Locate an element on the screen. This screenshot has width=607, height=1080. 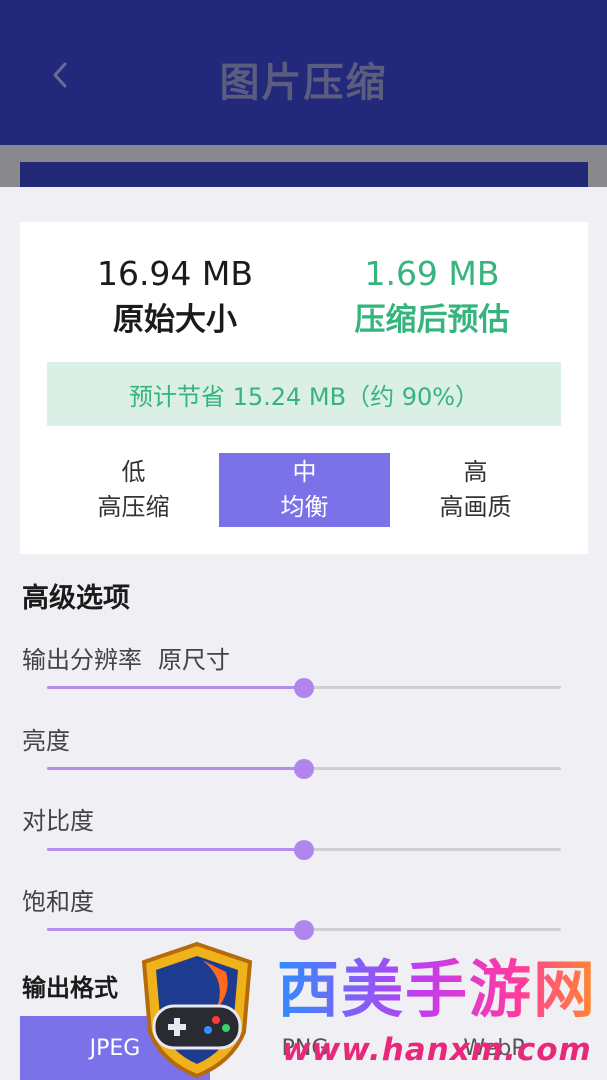
contrast-slider is located at coordinates (304, 850).